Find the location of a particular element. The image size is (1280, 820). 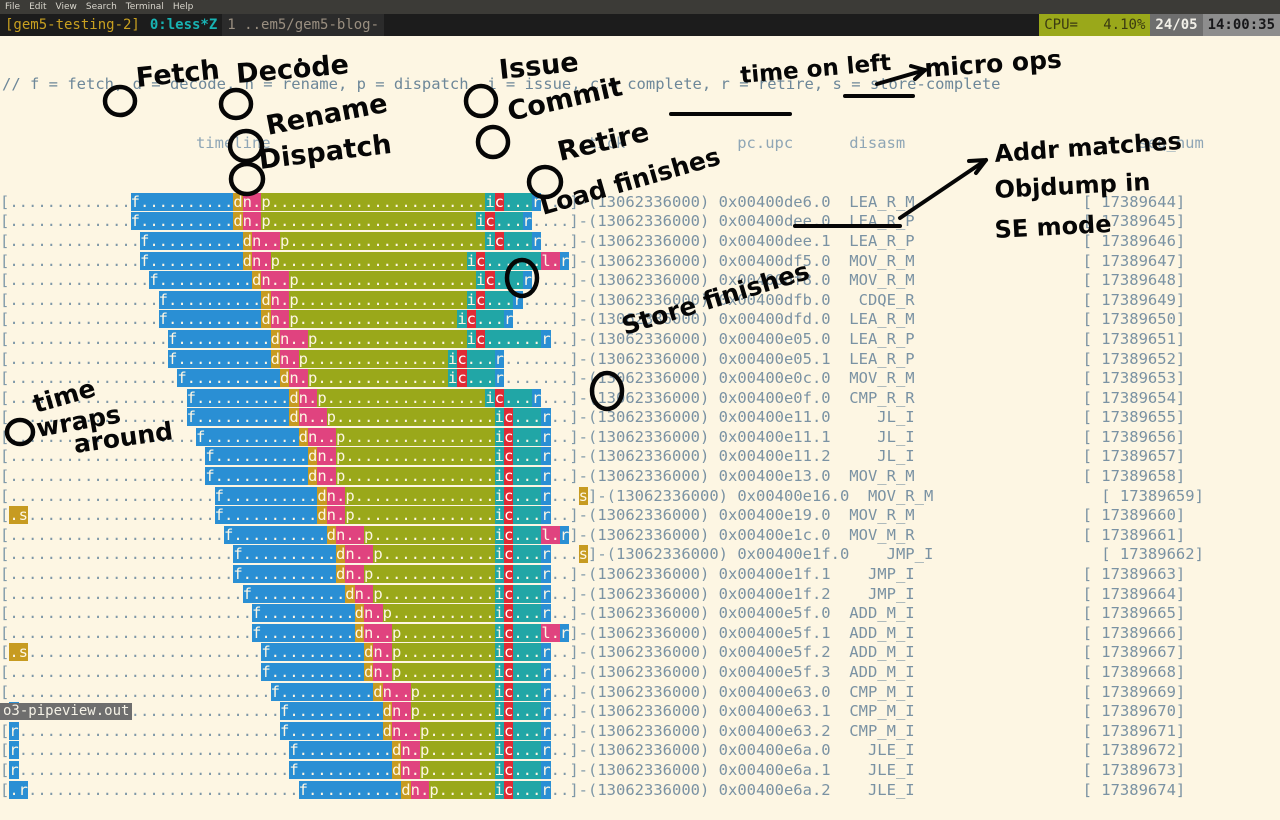

menu-bar: File Edit View Search Terminal Help is located at coordinates (640, 7).